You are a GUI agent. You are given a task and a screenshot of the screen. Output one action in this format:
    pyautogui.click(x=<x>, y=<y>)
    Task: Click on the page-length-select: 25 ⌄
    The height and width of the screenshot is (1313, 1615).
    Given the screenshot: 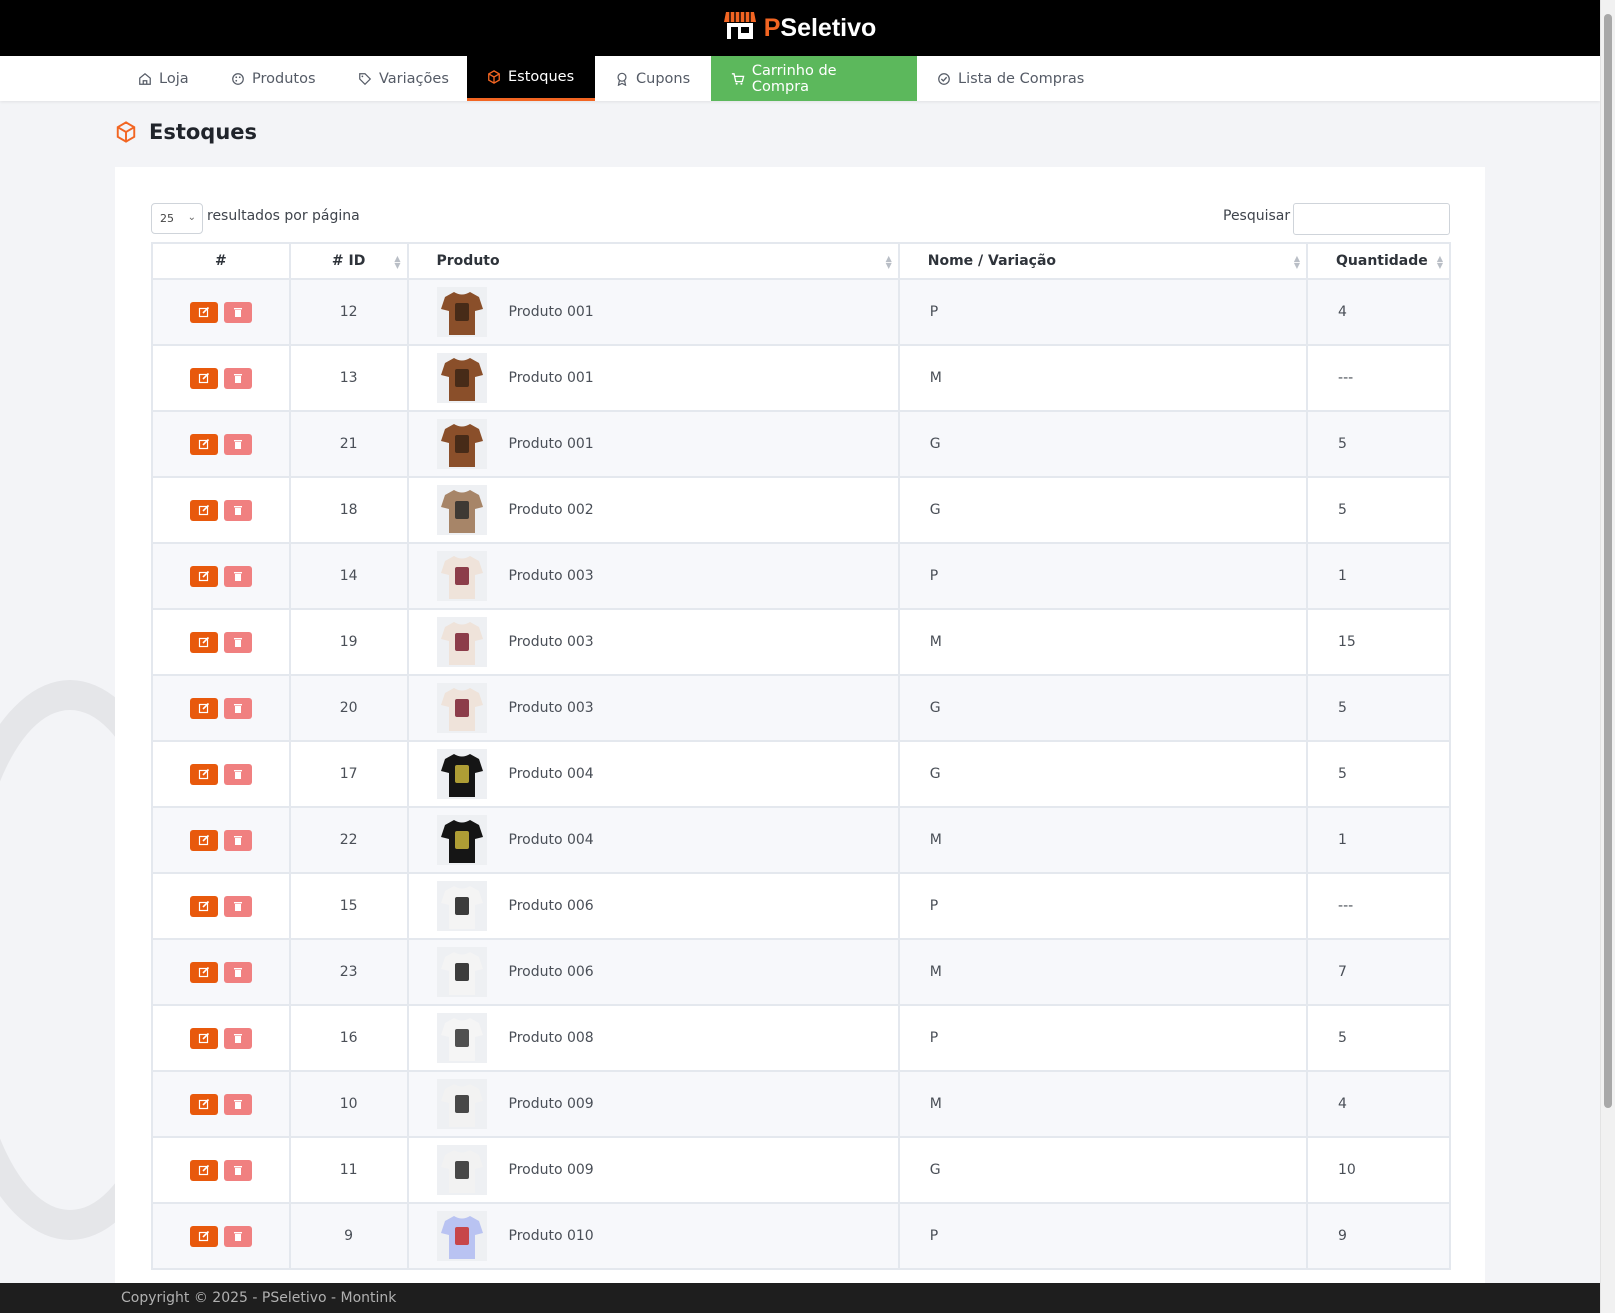 What is the action you would take?
    pyautogui.click(x=177, y=218)
    